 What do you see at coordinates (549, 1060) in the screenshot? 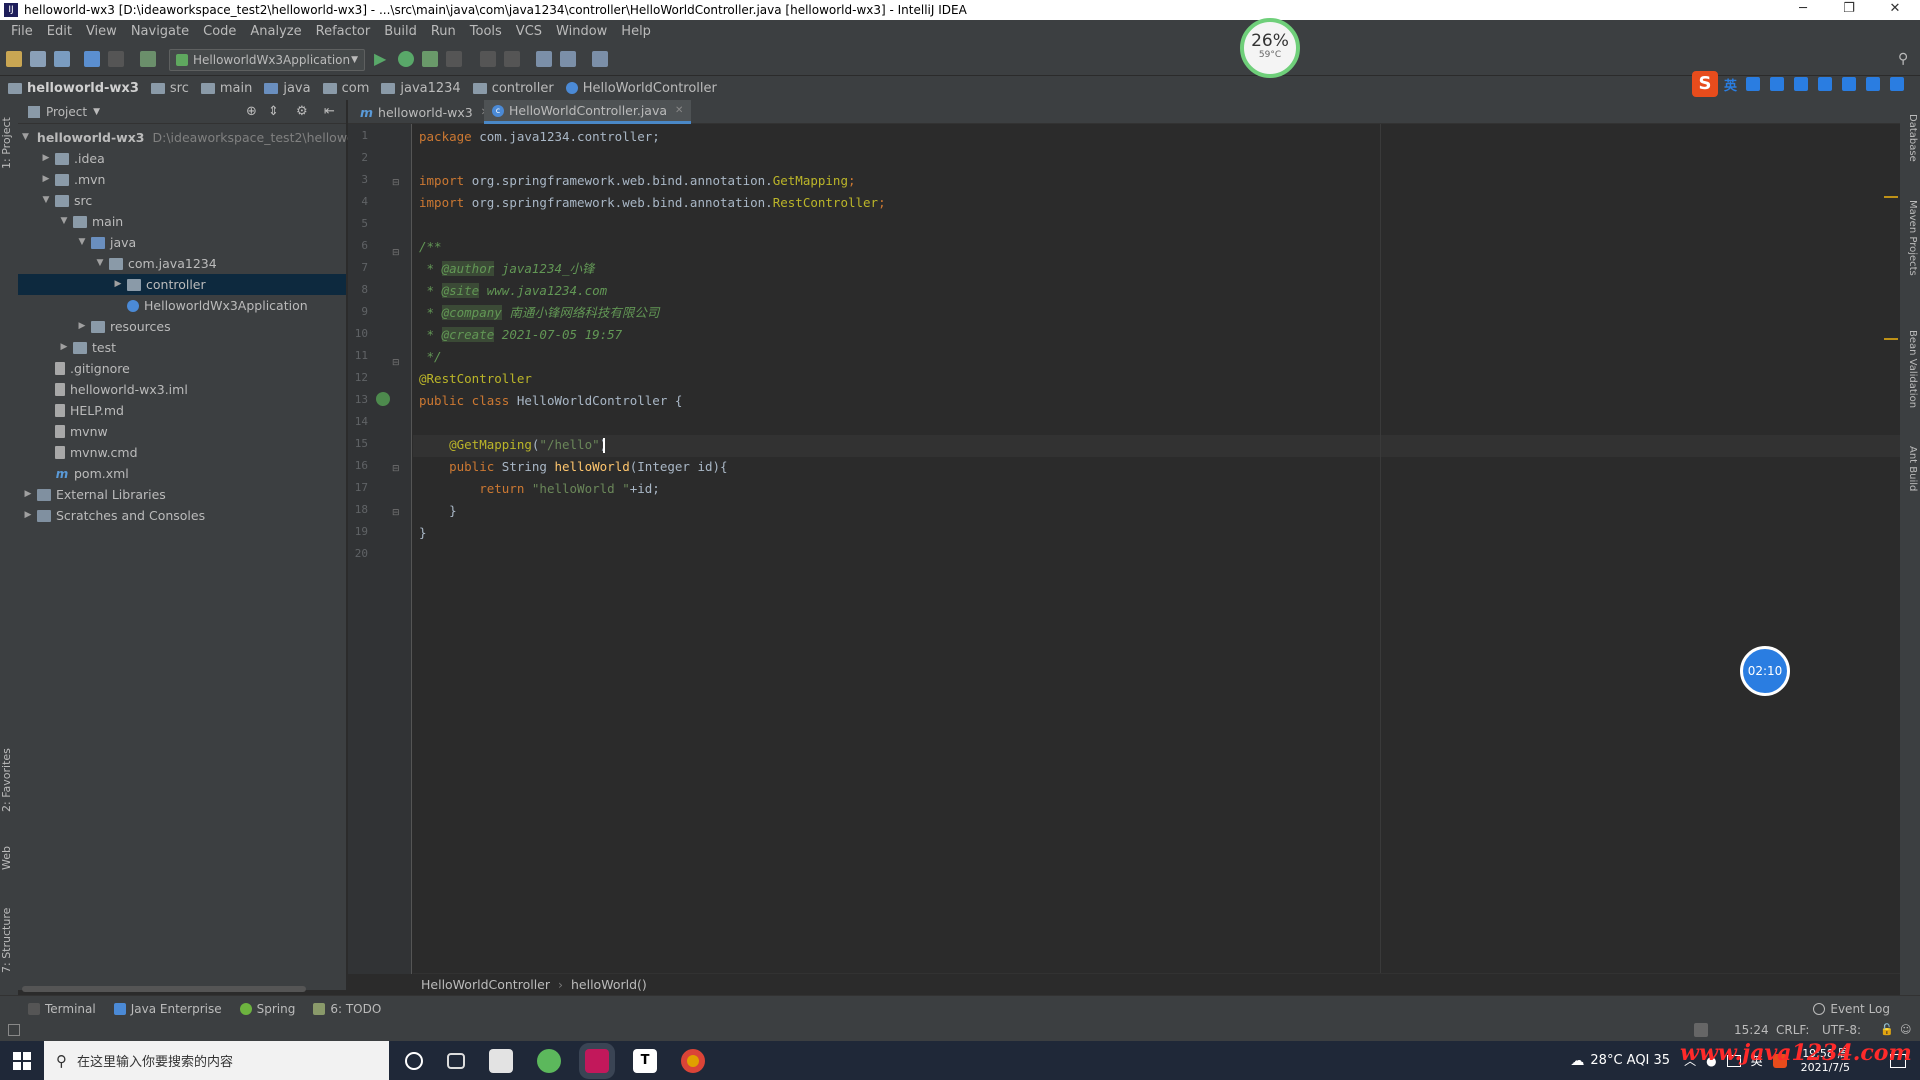
I see `wechat-icon` at bounding box center [549, 1060].